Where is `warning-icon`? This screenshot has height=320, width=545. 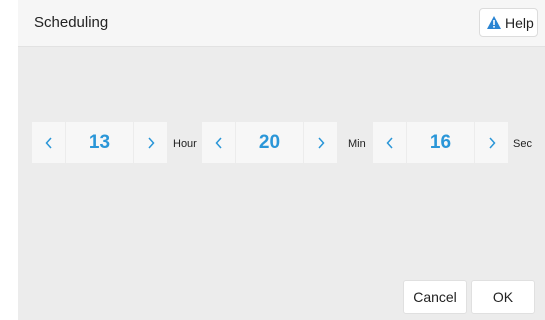 warning-icon is located at coordinates (494, 22).